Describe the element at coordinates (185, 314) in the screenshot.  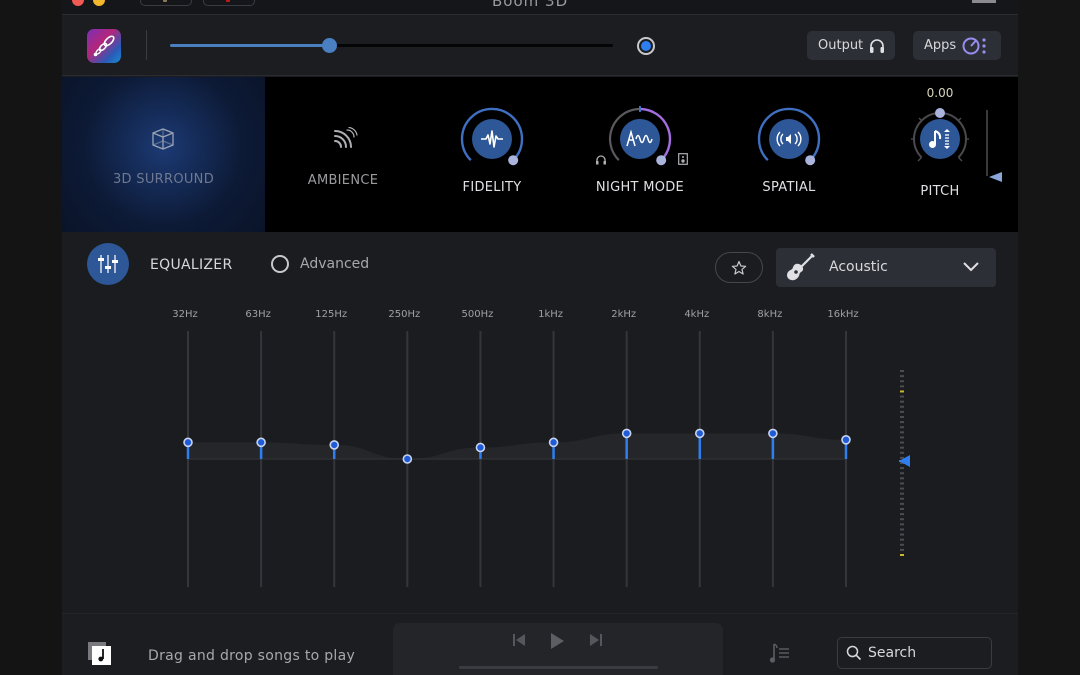
I see `eq-band-label: 32Hz` at that location.